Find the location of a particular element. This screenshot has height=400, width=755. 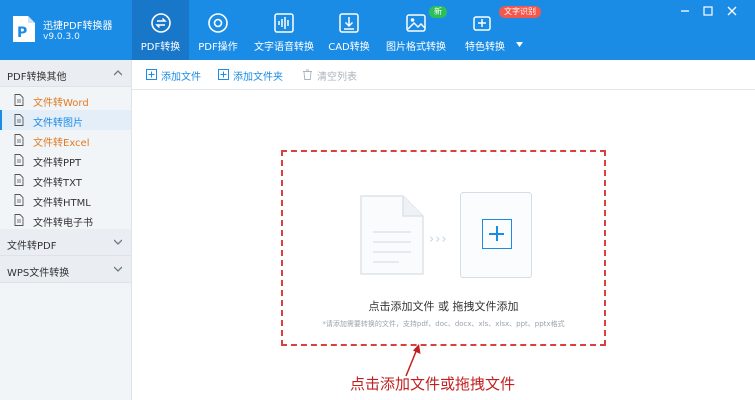

add-folder-icon is located at coordinates (223, 74).